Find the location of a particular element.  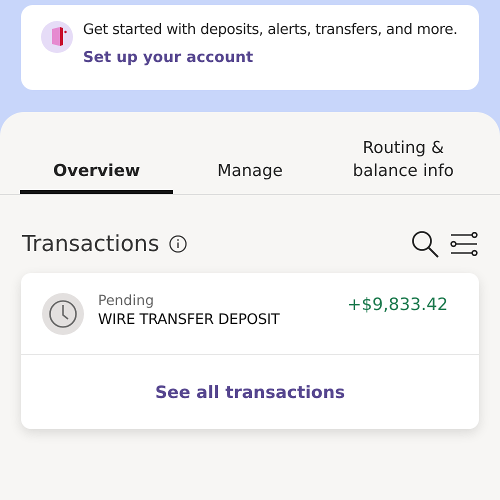

transaction-status: Pending is located at coordinates (126, 301).